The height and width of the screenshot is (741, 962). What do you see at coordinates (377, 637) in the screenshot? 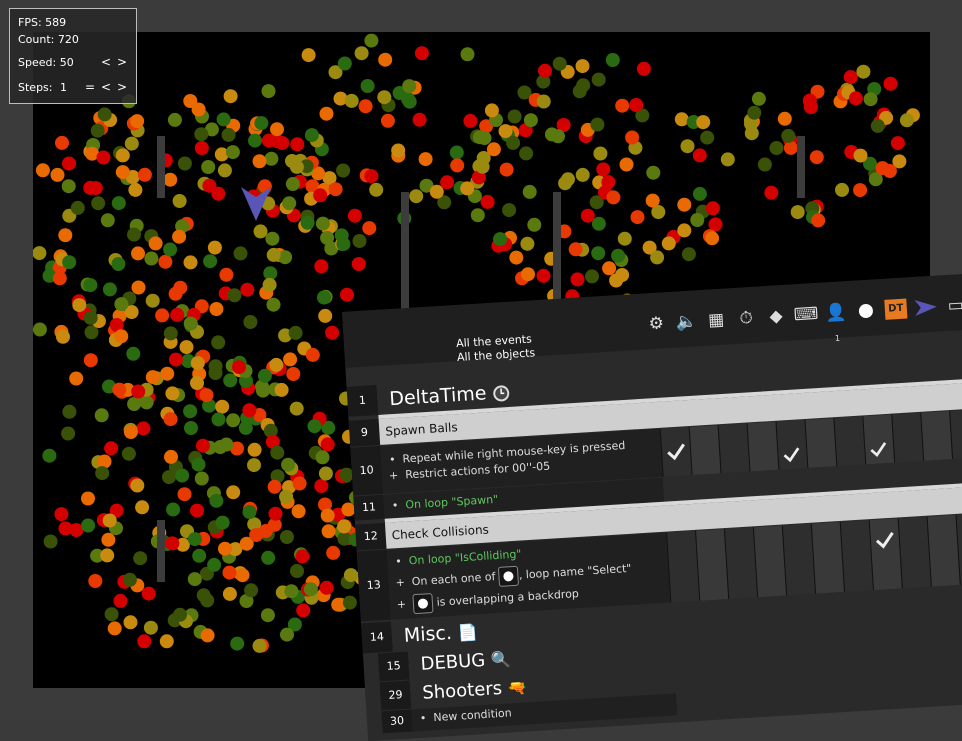
I see `event-number: 14` at bounding box center [377, 637].